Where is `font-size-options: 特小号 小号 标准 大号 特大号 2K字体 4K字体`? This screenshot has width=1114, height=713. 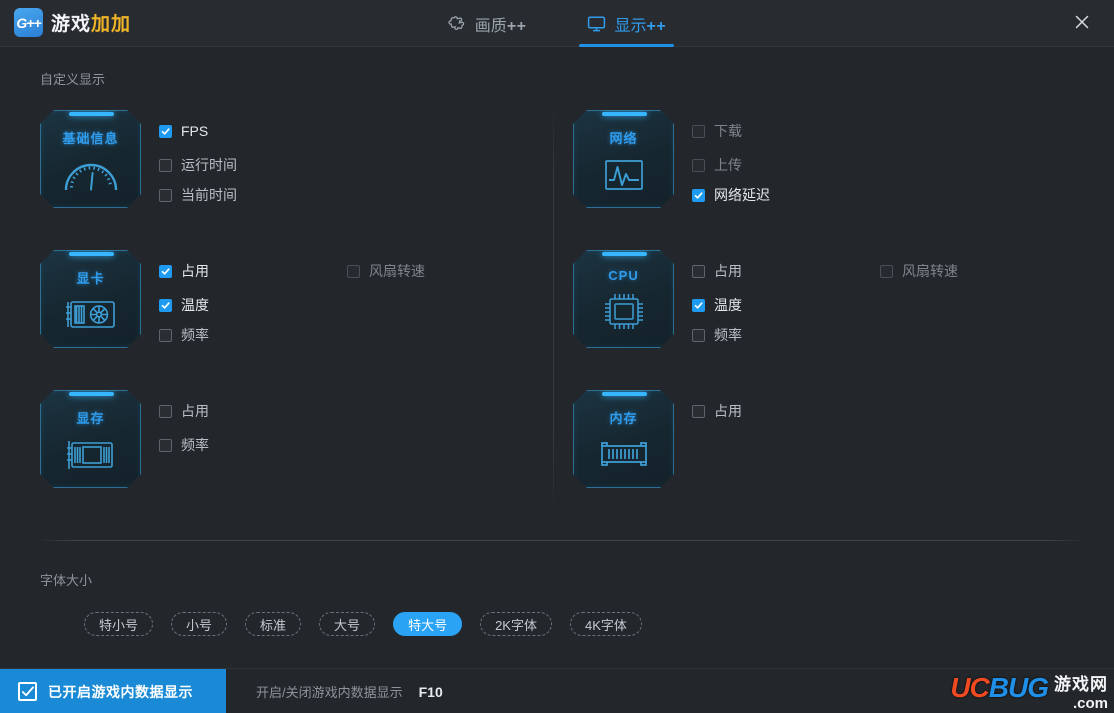 font-size-options: 特小号 小号 标准 大号 特大号 2K字体 4K字体 is located at coordinates (363, 624).